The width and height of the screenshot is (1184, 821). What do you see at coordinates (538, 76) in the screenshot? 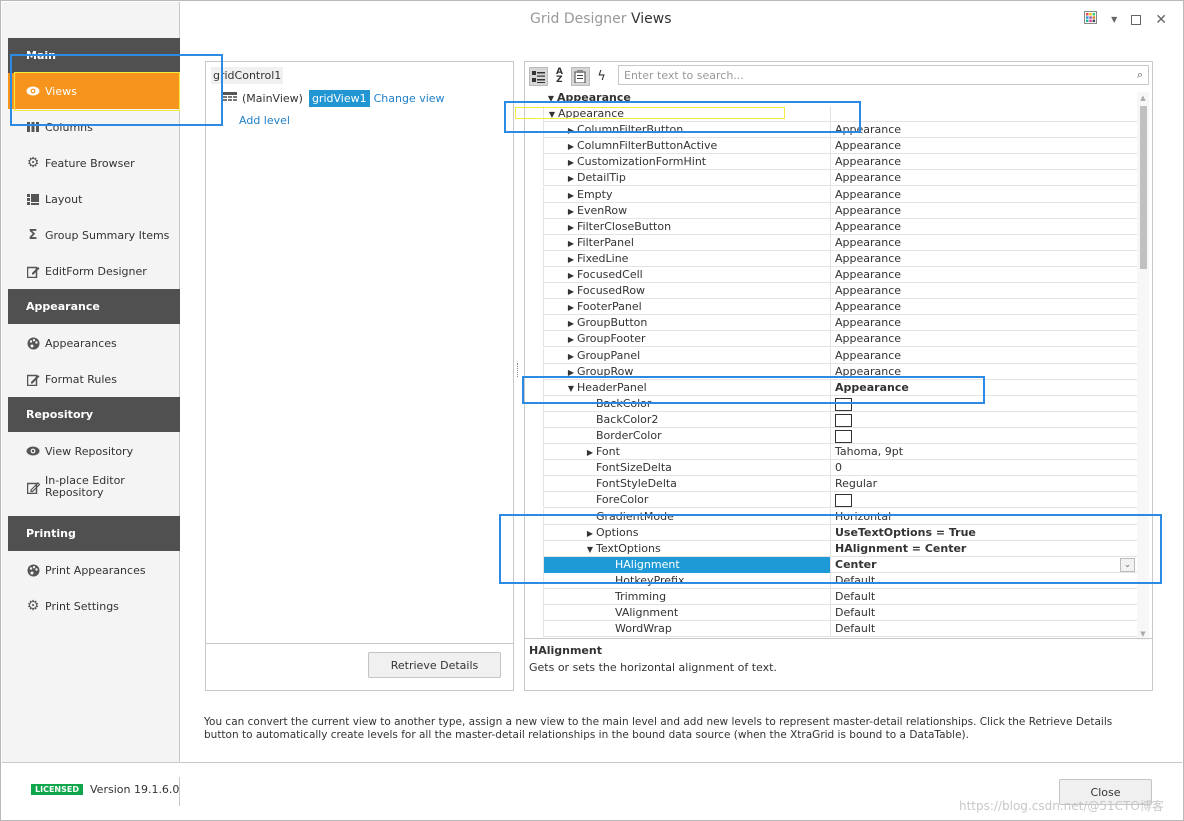
I see `categorized-icon` at bounding box center [538, 76].